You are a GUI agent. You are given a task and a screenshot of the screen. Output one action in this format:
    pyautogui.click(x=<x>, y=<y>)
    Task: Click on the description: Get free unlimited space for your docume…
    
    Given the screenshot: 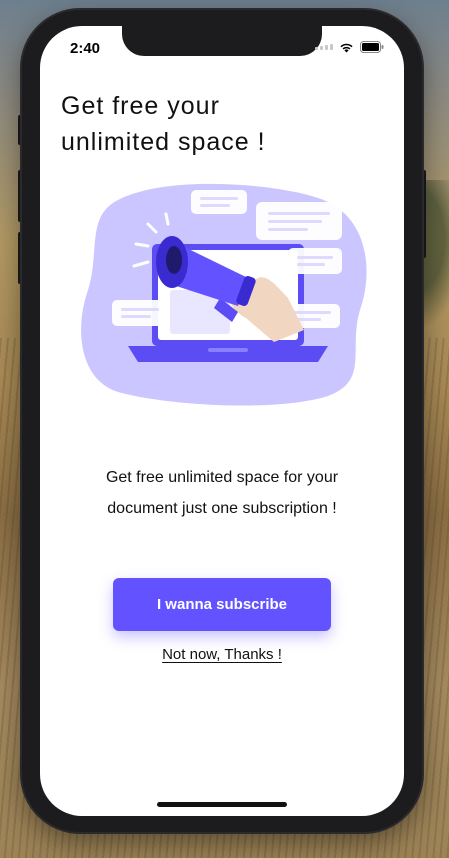 What is the action you would take?
    pyautogui.click(x=222, y=493)
    